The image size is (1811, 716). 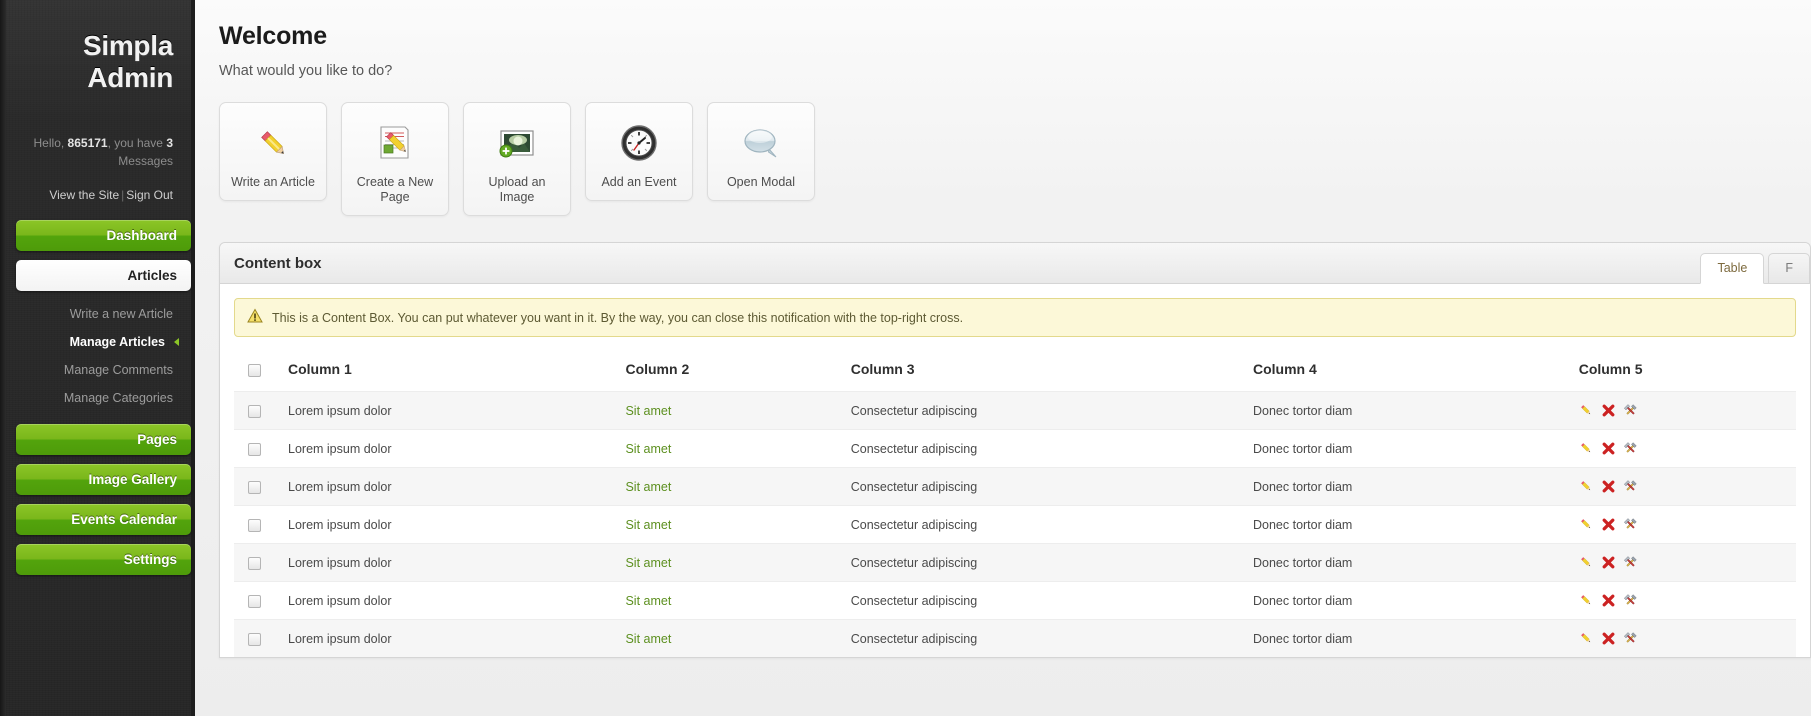 What do you see at coordinates (1408, 371) in the screenshot?
I see `table-header-column-4: Column 4` at bounding box center [1408, 371].